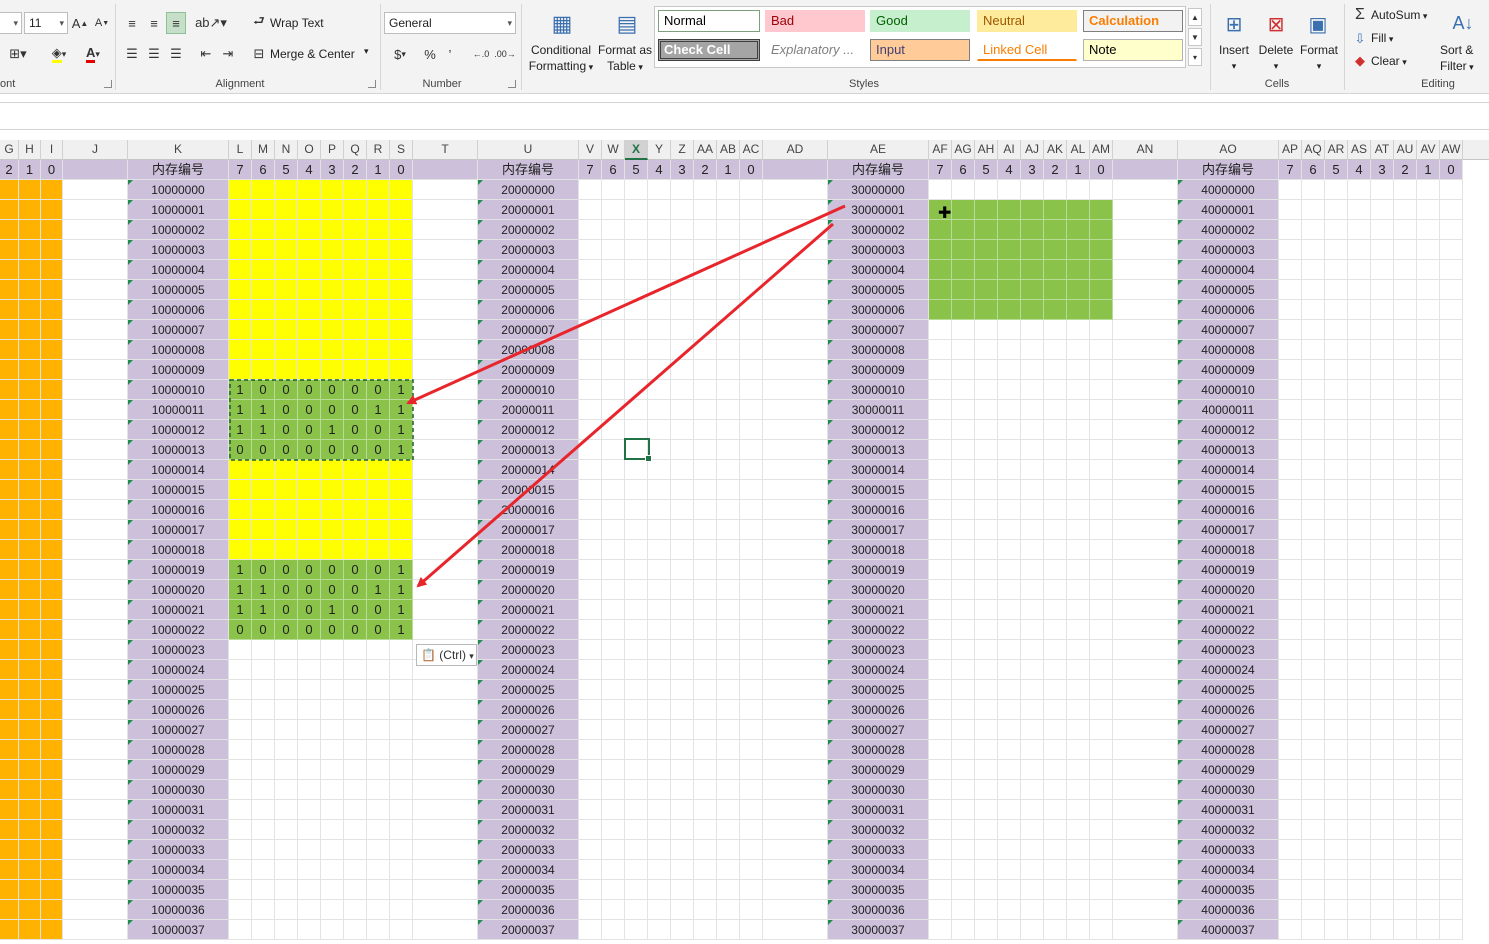 This screenshot has width=1489, height=944. Describe the element at coordinates (1078, 150) in the screenshot. I see `col-header-al: AL` at that location.